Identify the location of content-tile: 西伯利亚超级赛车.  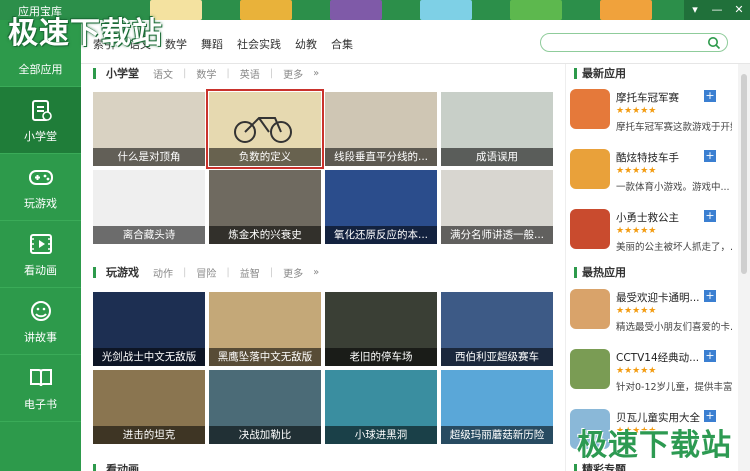
(497, 329).